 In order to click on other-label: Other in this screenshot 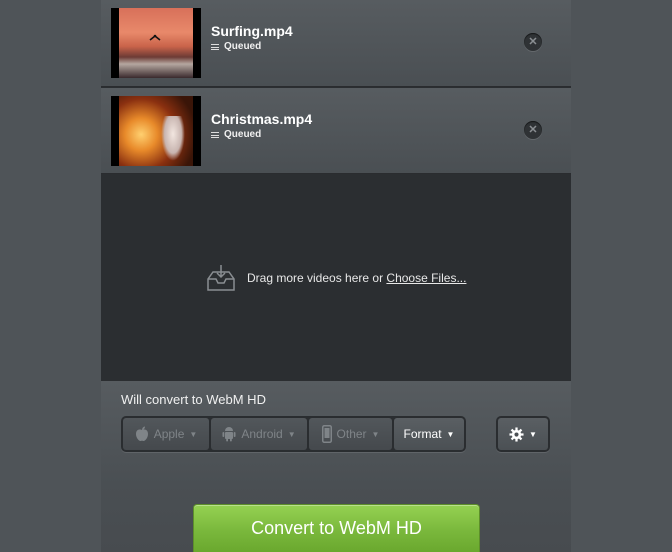, I will do `click(351, 434)`.